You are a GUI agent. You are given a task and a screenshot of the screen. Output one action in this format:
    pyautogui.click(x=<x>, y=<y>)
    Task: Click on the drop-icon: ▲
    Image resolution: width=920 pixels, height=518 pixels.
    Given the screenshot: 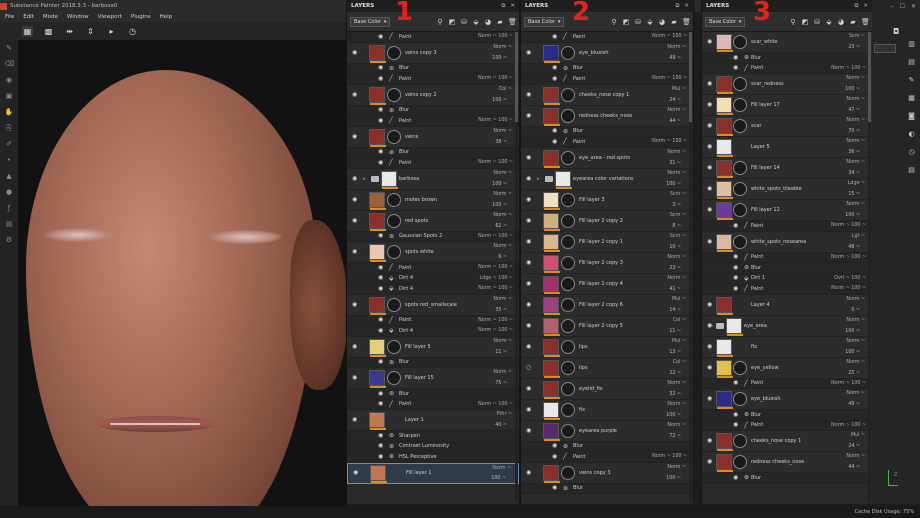 What is the action you would take?
    pyautogui.click(x=9, y=176)
    